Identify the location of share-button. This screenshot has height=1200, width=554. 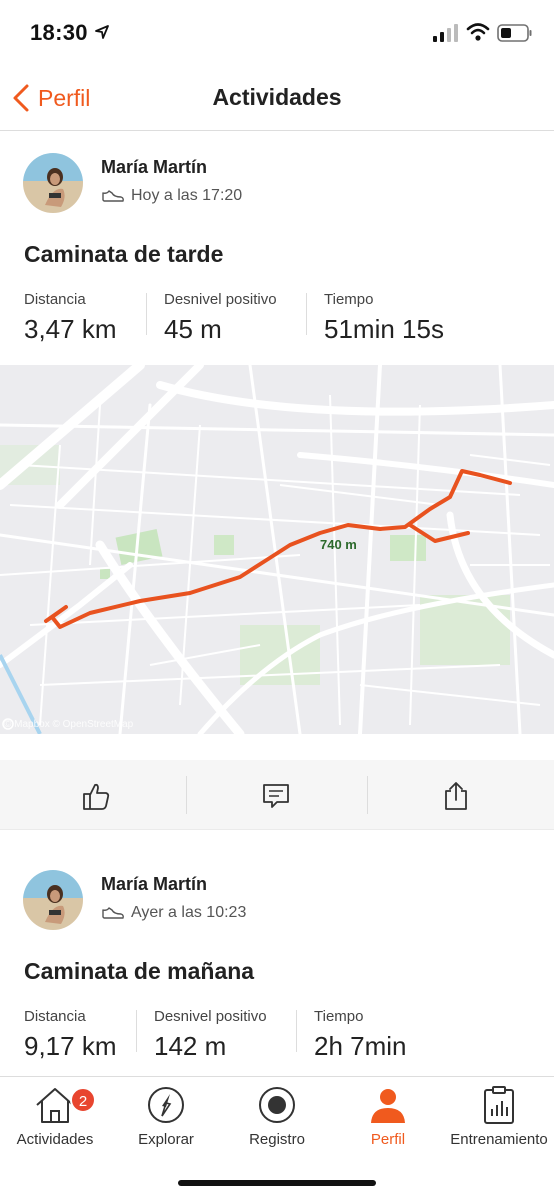
(456, 796).